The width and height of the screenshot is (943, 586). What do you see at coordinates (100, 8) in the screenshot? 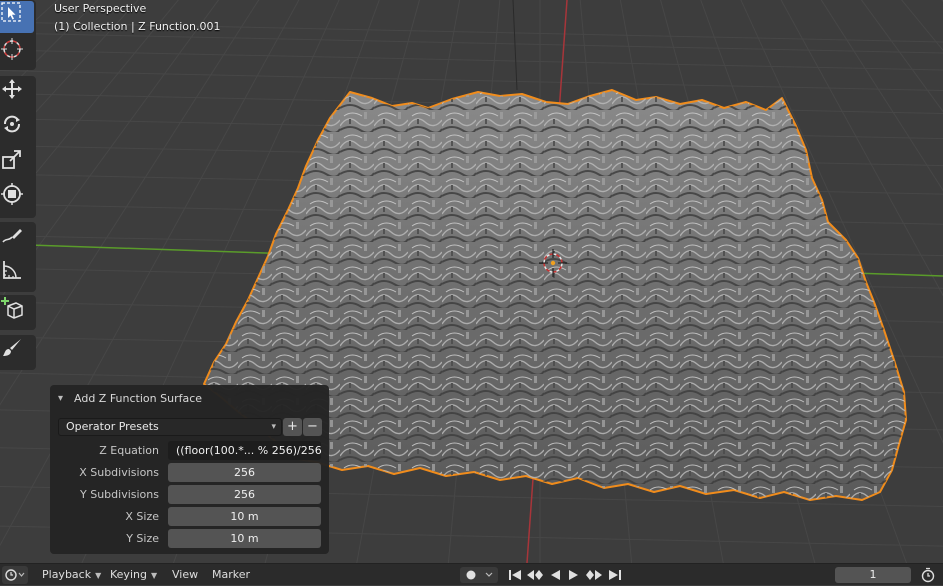
I see `viewport-mode-label: User Perspective` at bounding box center [100, 8].